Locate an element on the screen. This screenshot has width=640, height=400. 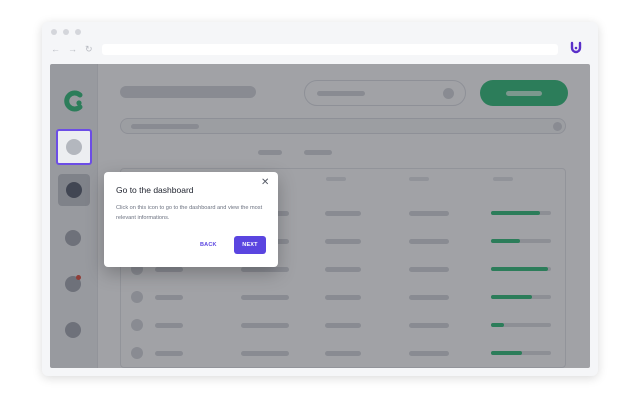
address-bar is located at coordinates (330, 49).